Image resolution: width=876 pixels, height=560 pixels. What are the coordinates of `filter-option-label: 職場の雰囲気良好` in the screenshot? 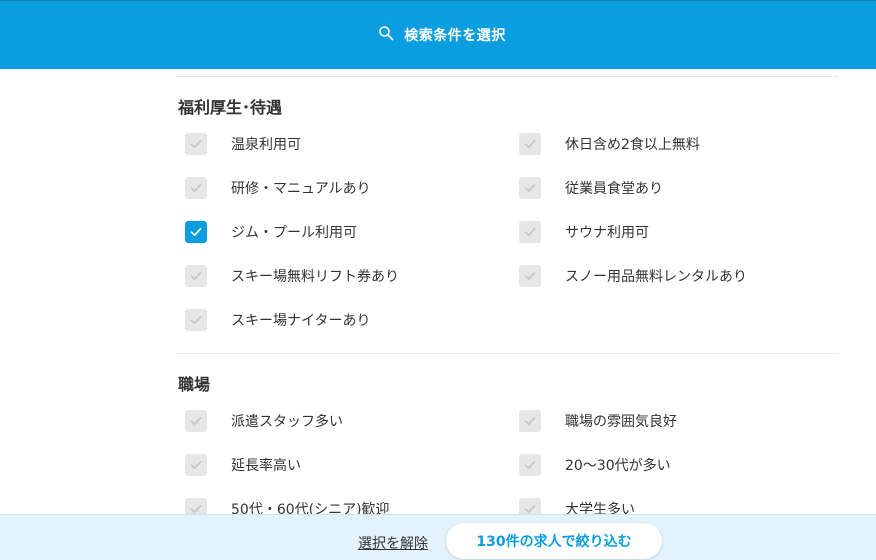 It's located at (621, 422).